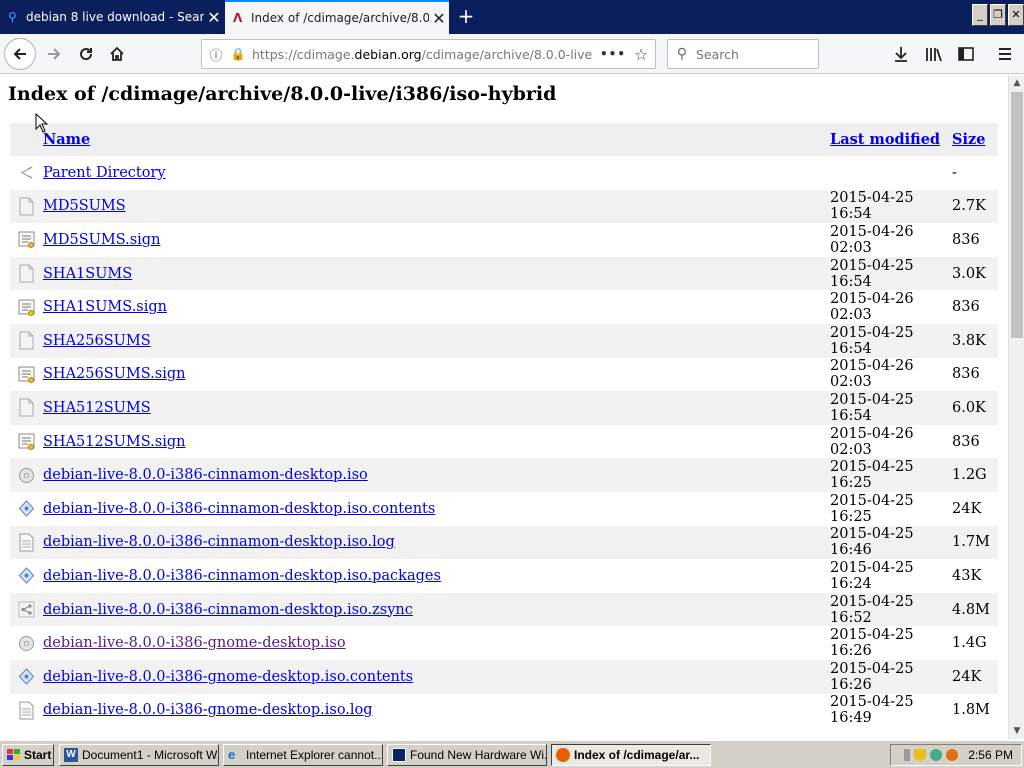 The image size is (1024, 768). I want to click on start-button: Start, so click(28, 755).